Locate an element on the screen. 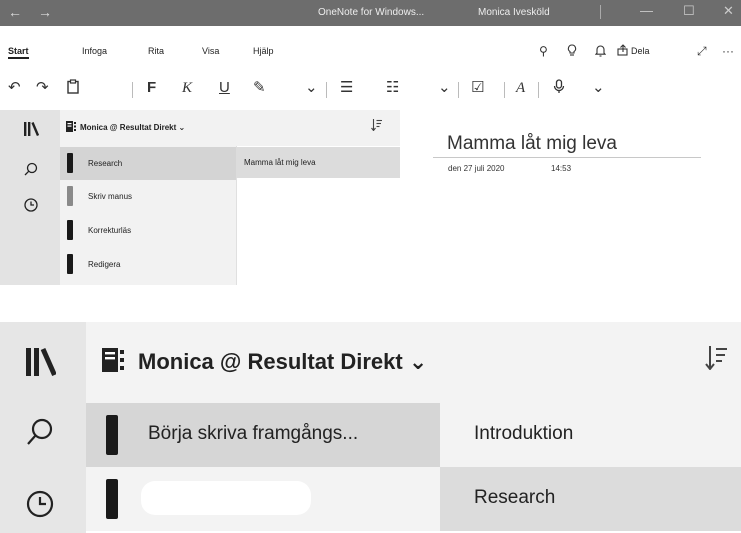 This screenshot has height=533, width=741. user-name: Monica Ivesköld is located at coordinates (514, 12).